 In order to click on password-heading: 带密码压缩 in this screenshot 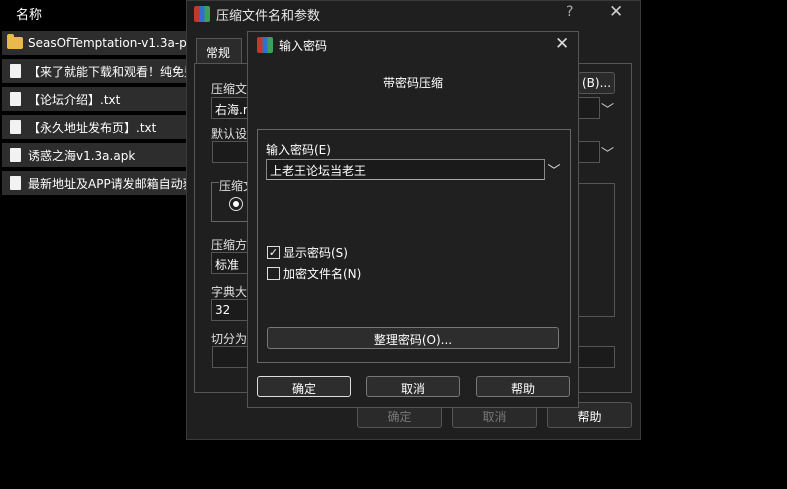, I will do `click(412, 83)`.